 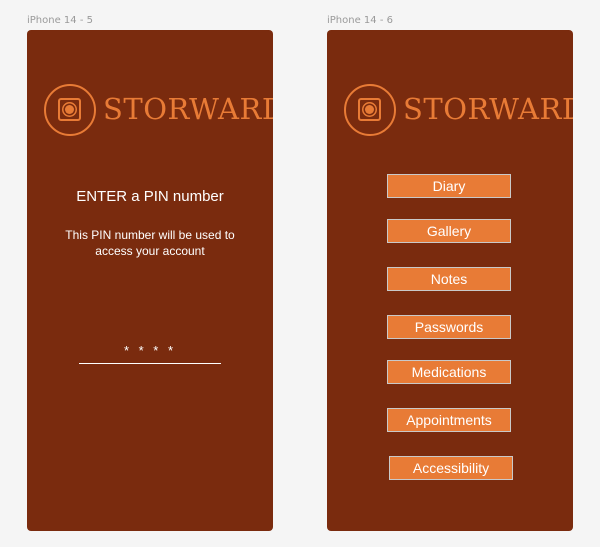 I want to click on diary-button: Diary, so click(x=449, y=186).